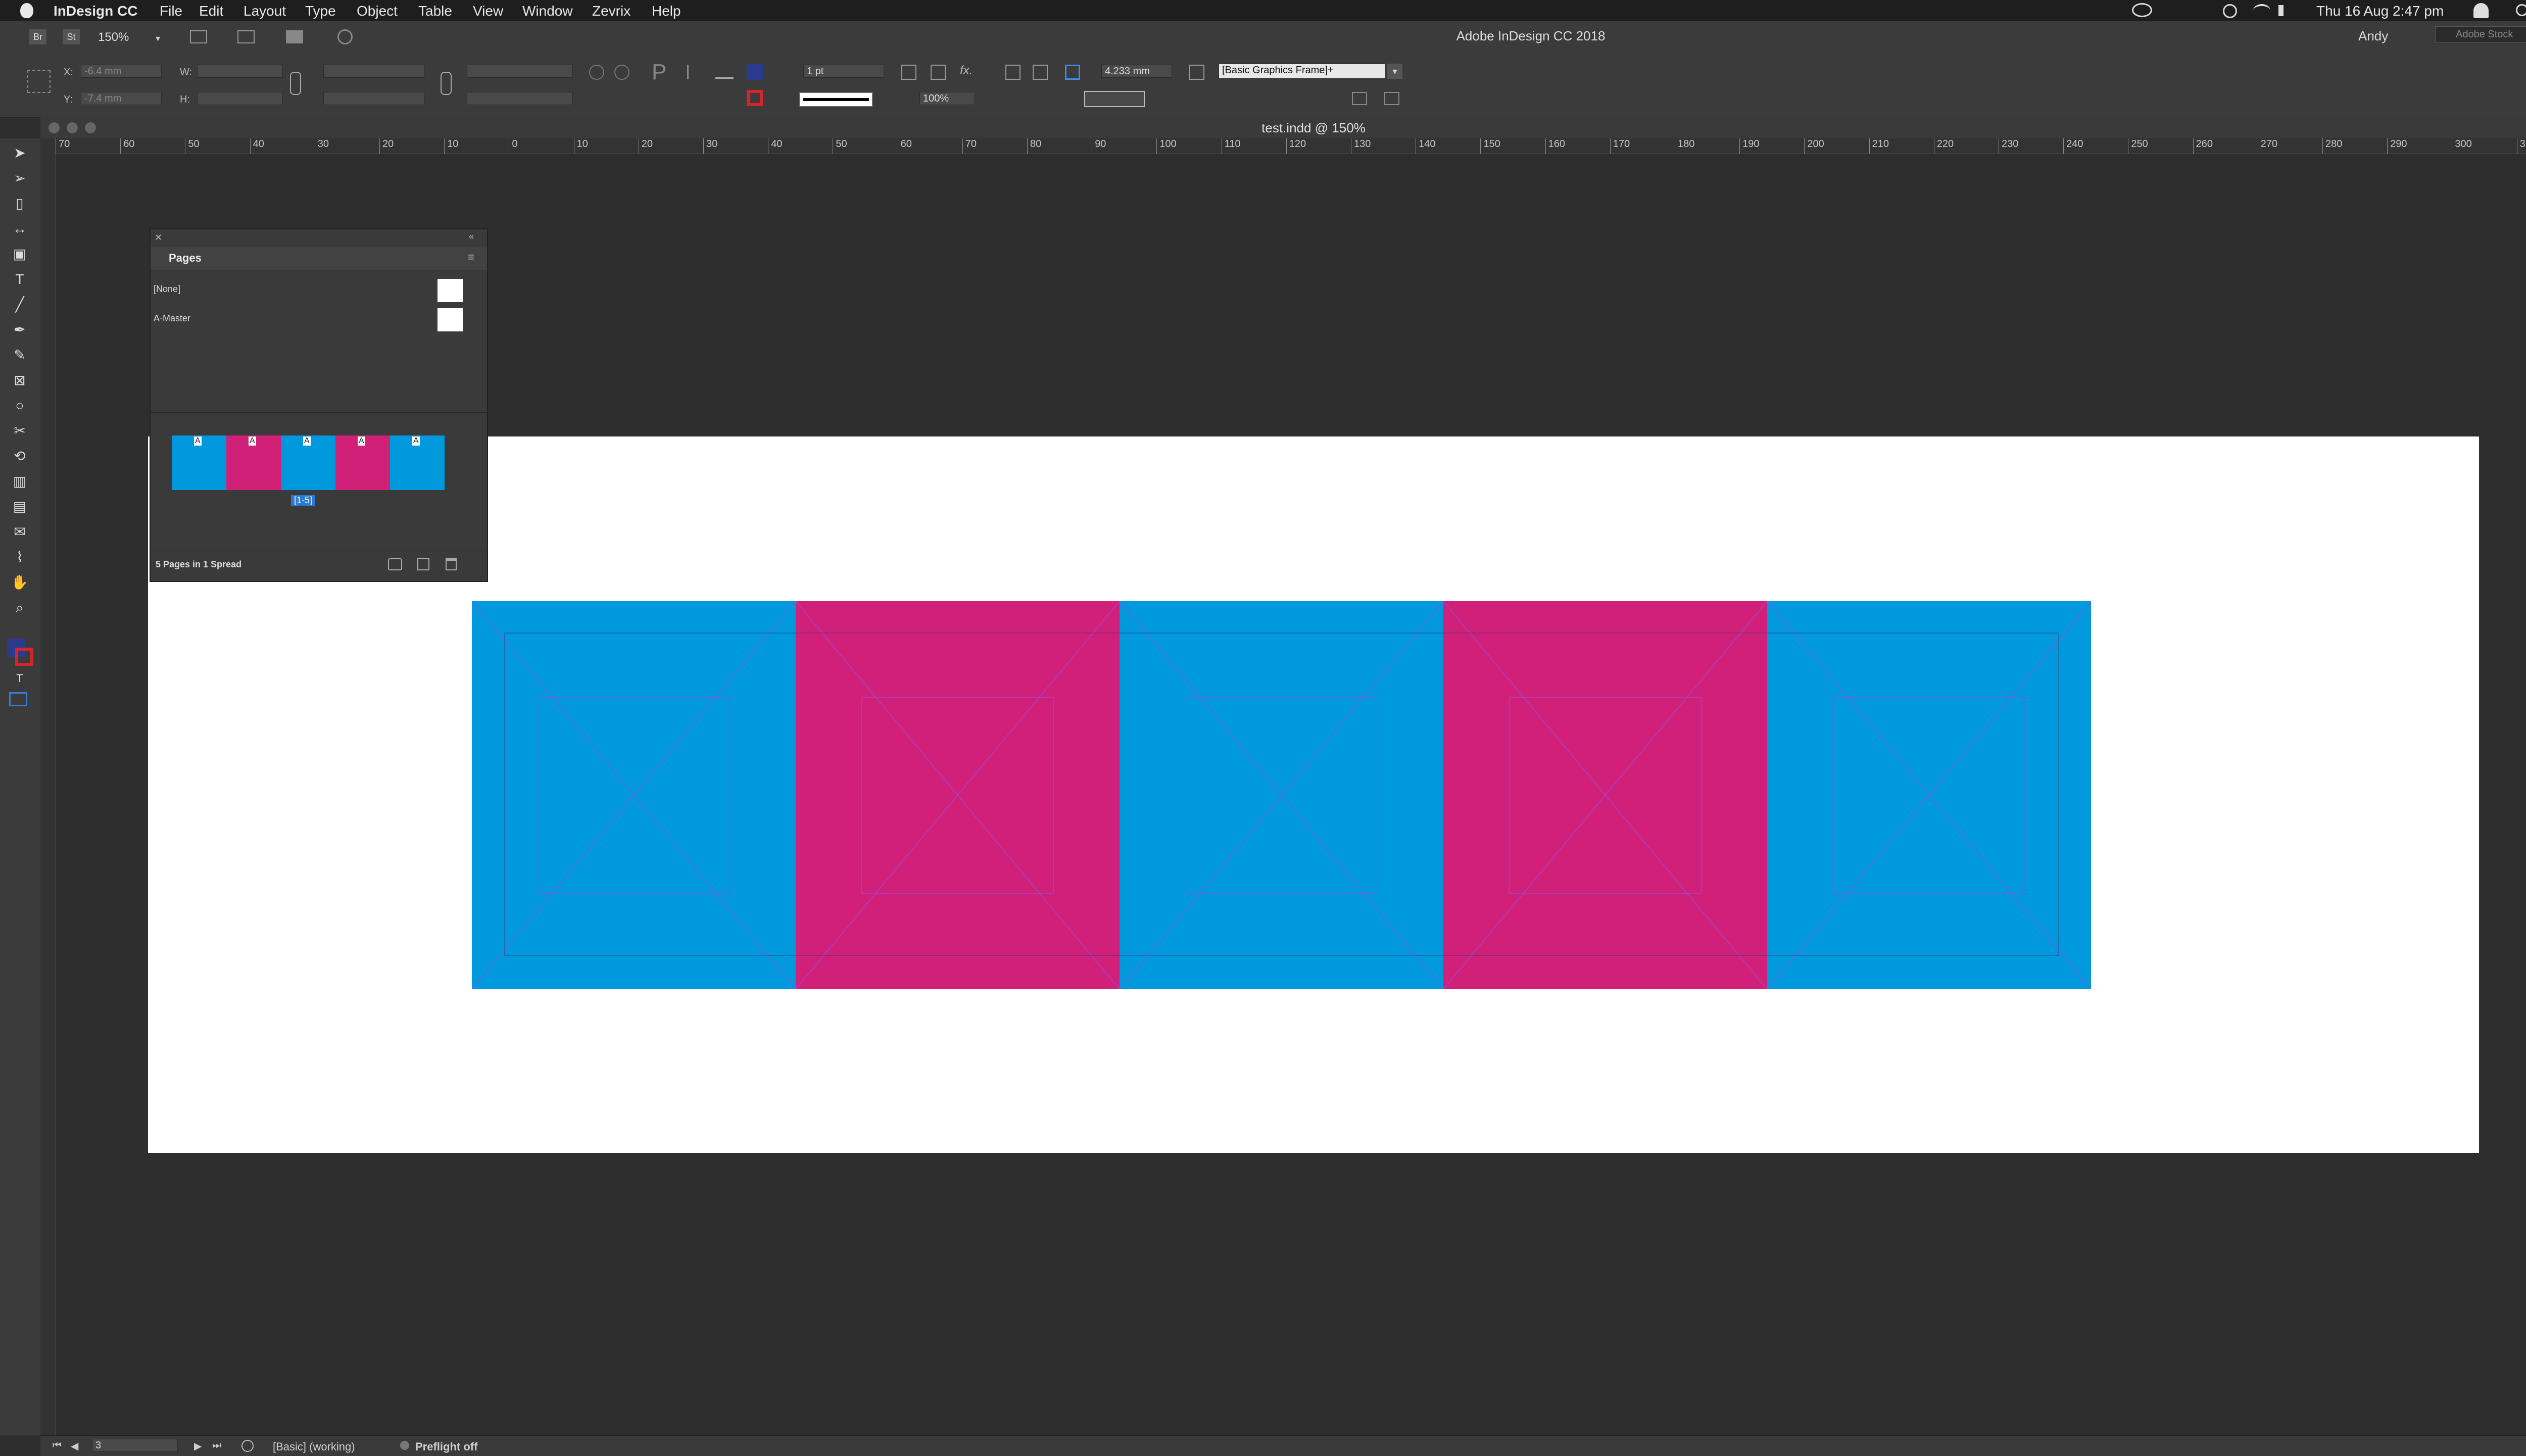 The height and width of the screenshot is (1456, 2526). I want to click on stroke-style-dropdown, so click(1114, 99).